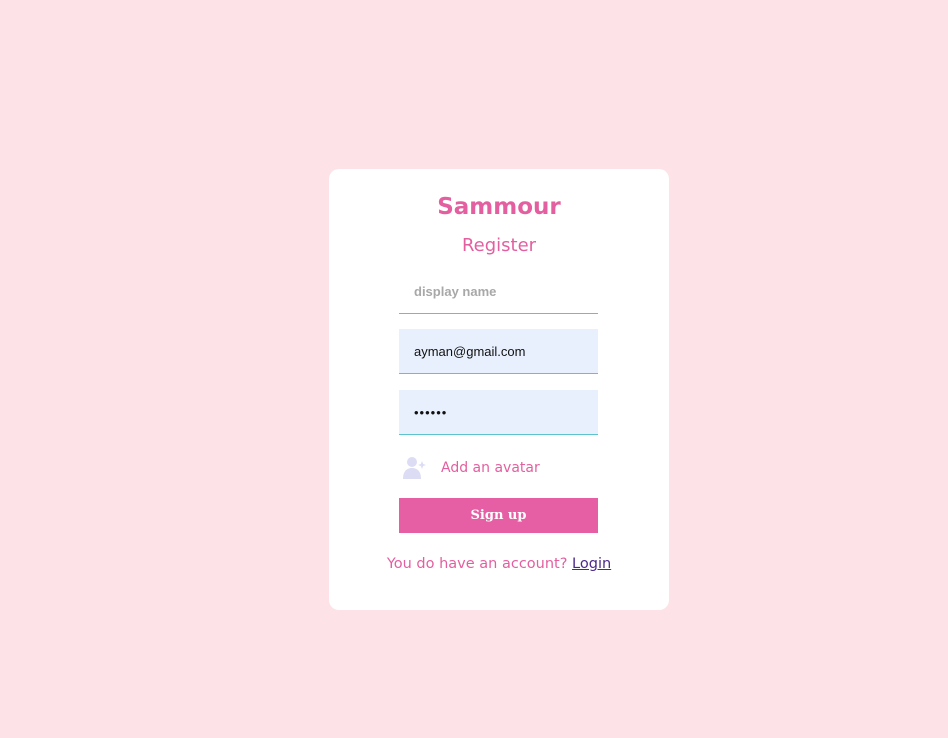  What do you see at coordinates (490, 468) in the screenshot?
I see `add-avatar-label: Add an avatar` at bounding box center [490, 468].